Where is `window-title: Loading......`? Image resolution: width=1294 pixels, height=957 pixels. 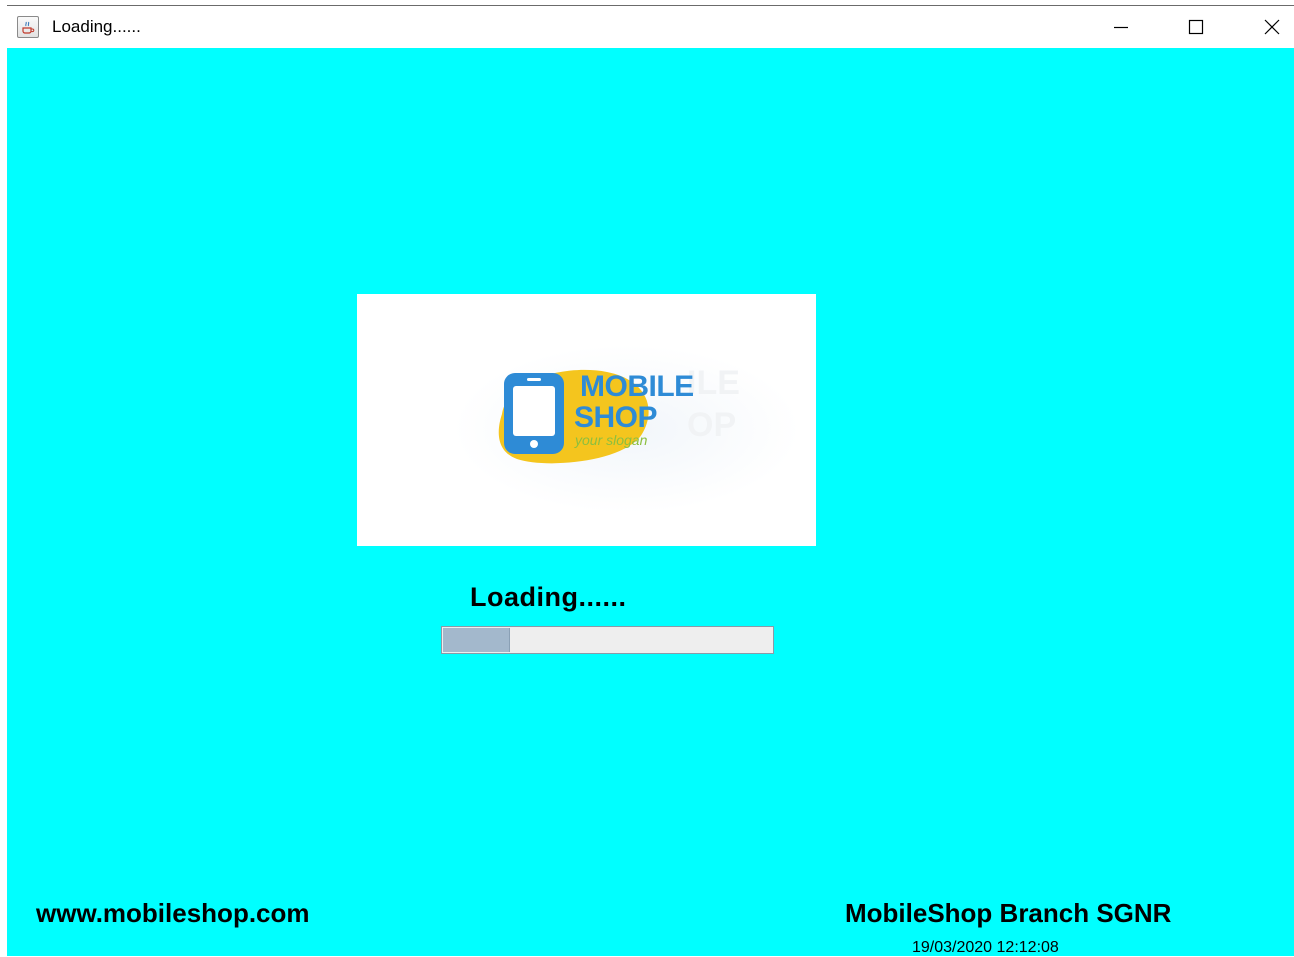
window-title: Loading...... is located at coordinates (96, 26).